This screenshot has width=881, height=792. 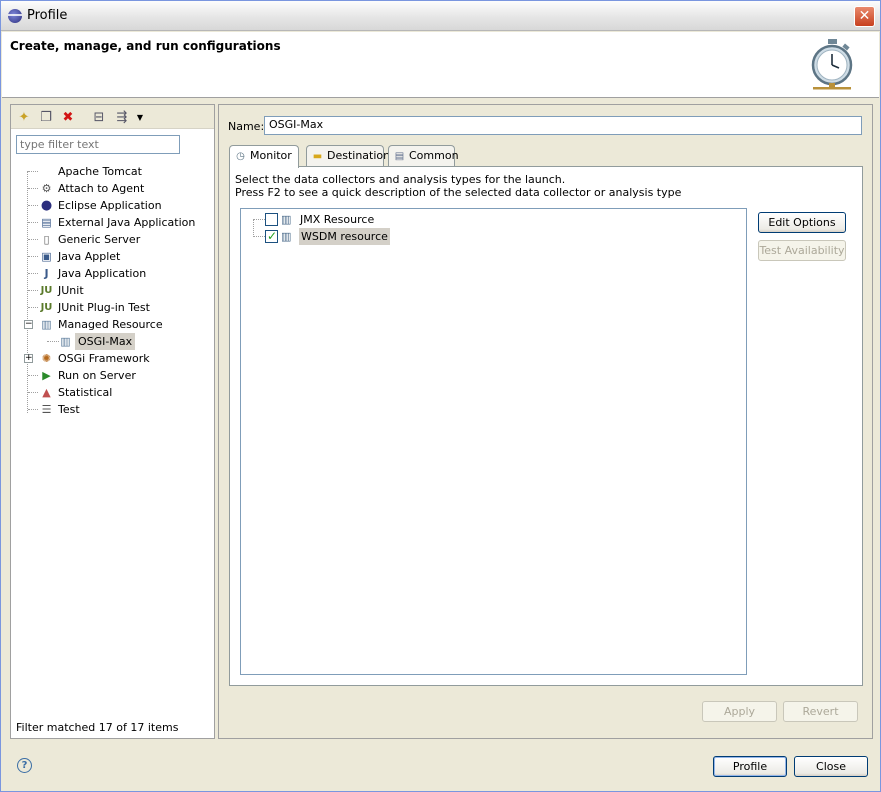 I want to click on profile-button: Profile, so click(x=750, y=766).